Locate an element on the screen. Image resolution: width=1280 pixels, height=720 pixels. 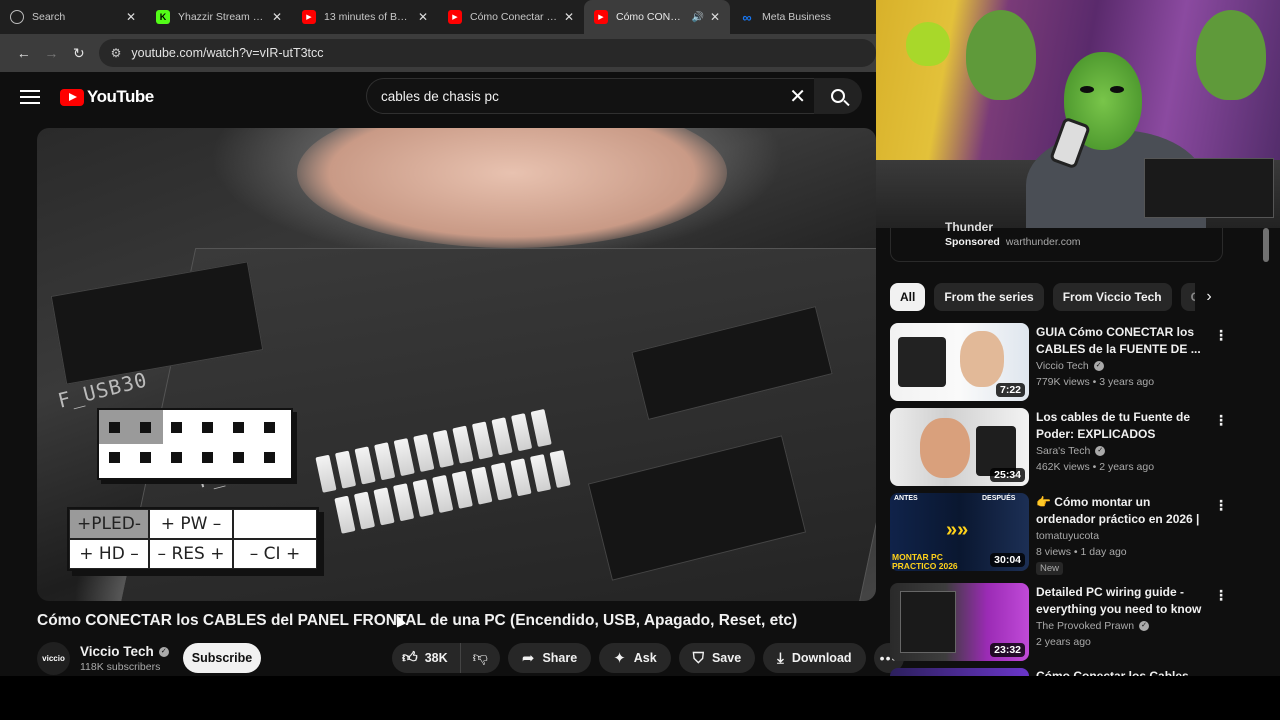
speaker-icon: 🔊 is located at coordinates (697, 17).